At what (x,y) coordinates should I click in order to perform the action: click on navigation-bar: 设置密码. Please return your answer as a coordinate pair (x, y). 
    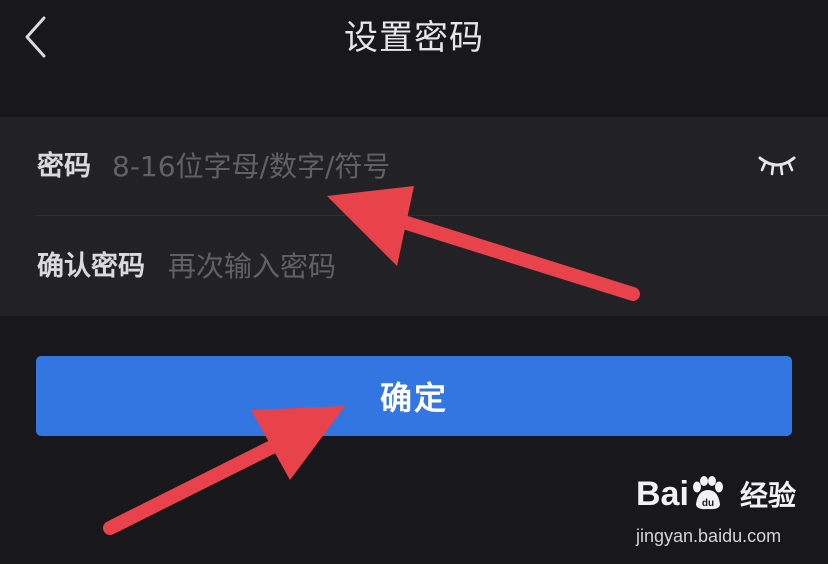
    Looking at the image, I should click on (414, 40).